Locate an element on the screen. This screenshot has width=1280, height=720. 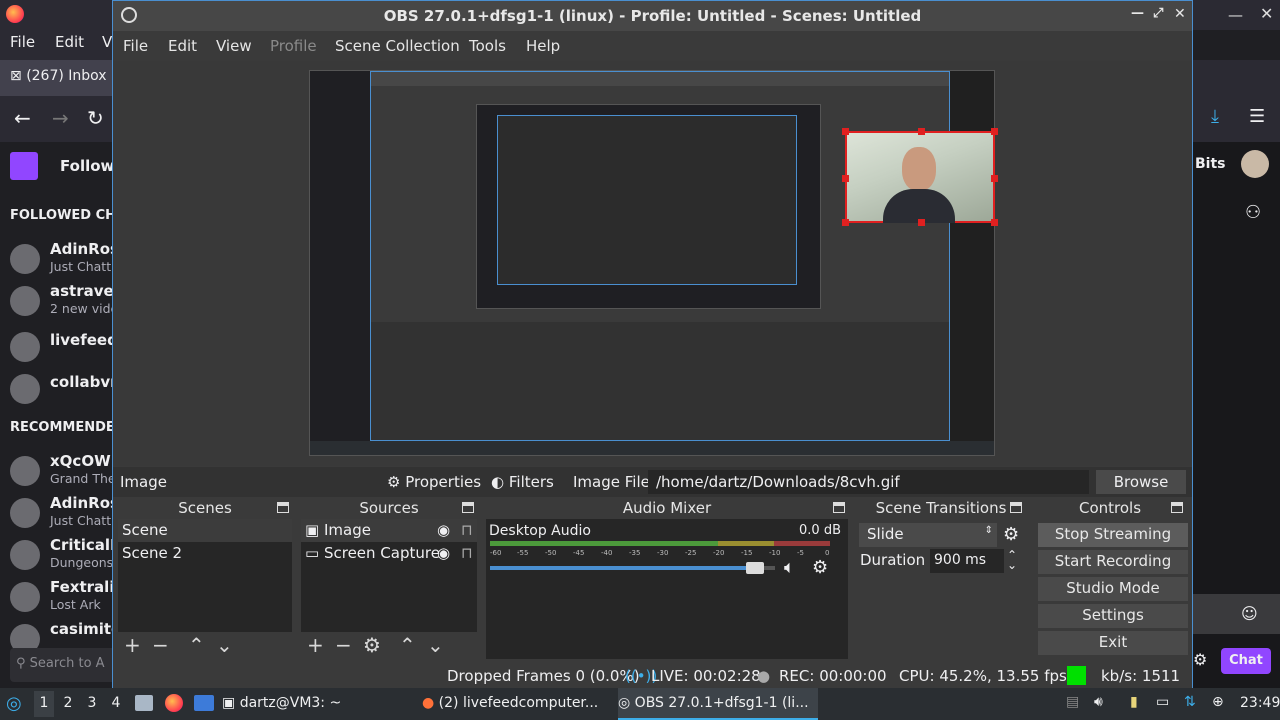
transition-select: Slide ⇕ is located at coordinates (928, 535).